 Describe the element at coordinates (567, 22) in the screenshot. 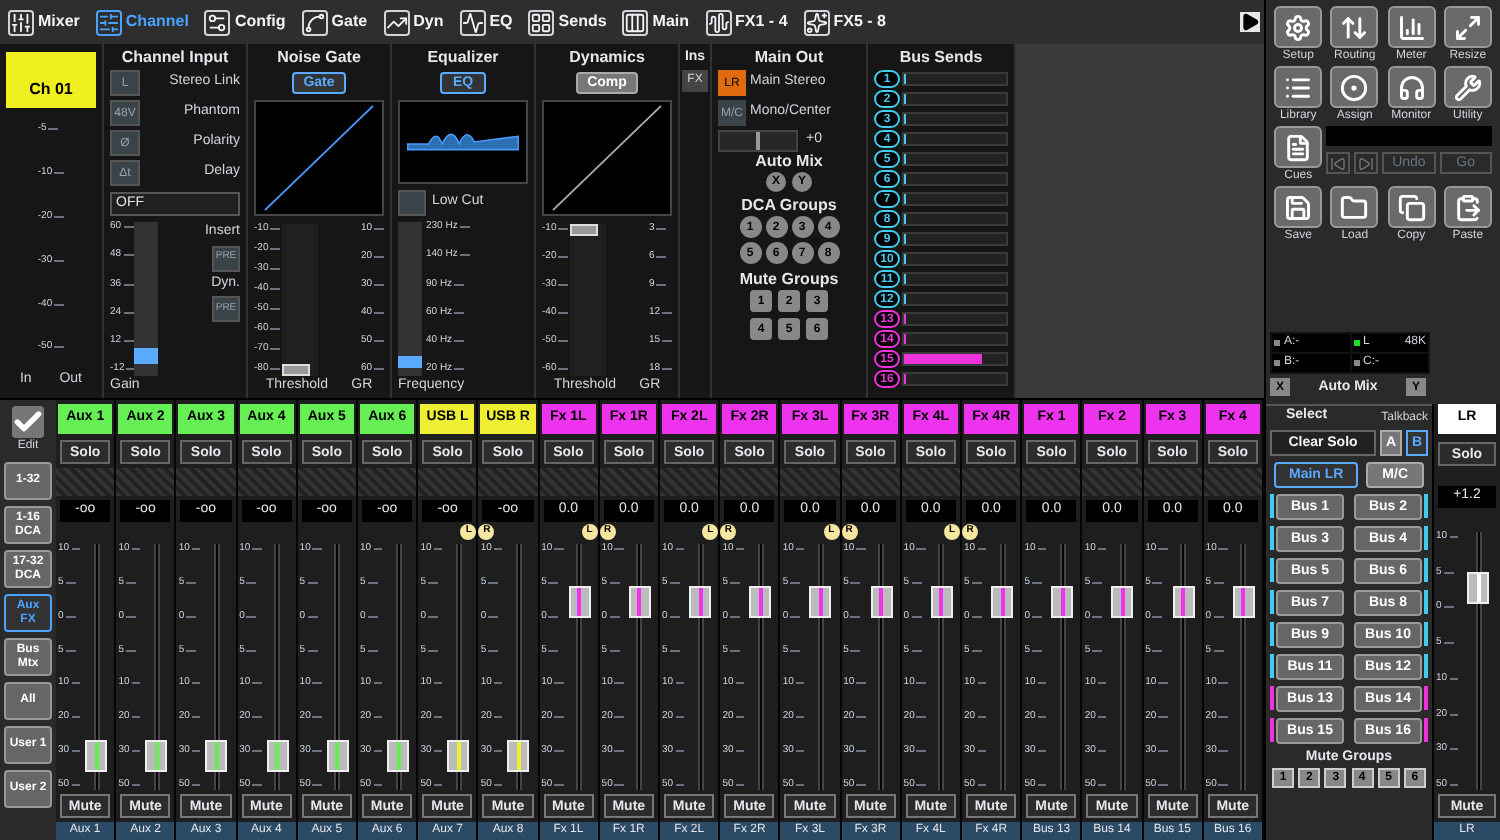

I see `tab: Sends` at that location.